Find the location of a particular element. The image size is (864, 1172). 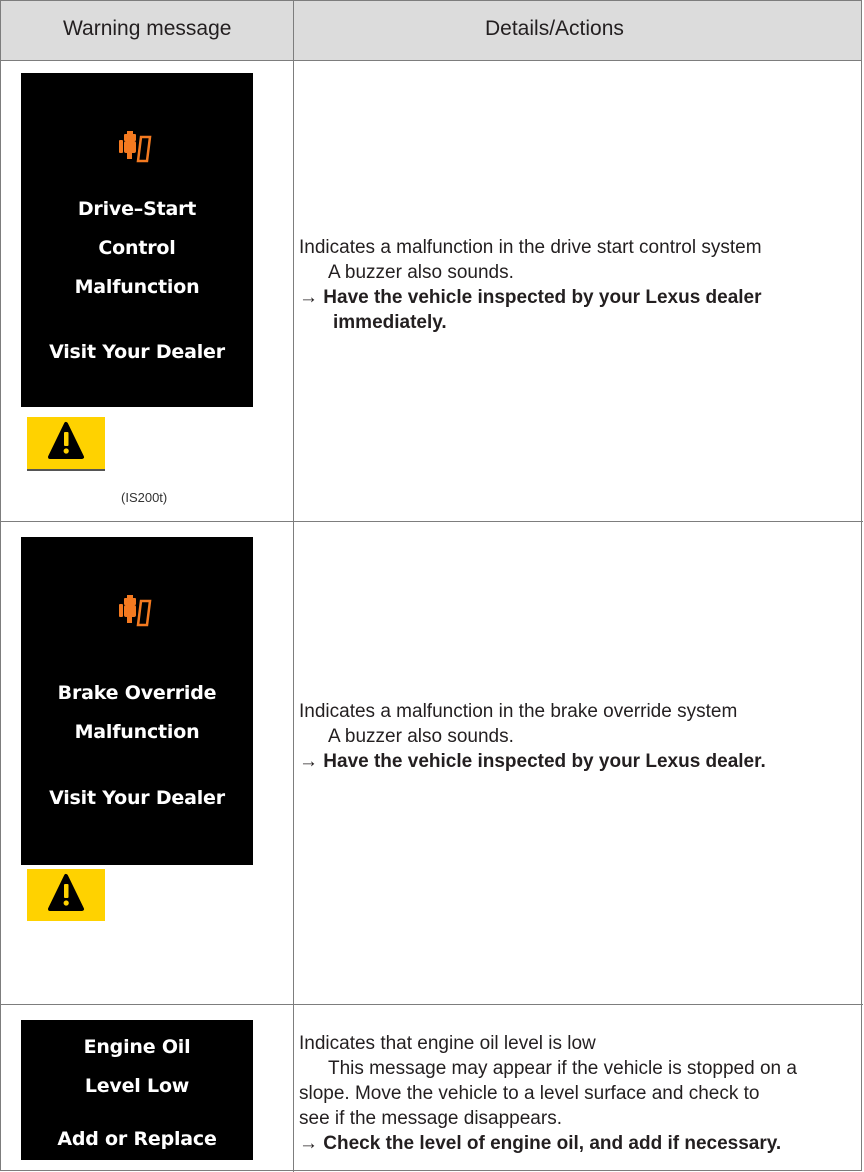

screen-line: Brake Override is located at coordinates (137, 693).